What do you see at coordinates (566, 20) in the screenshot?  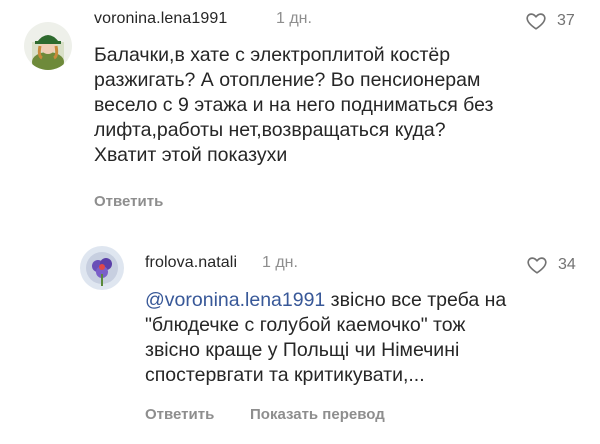 I see `like-count: 37` at bounding box center [566, 20].